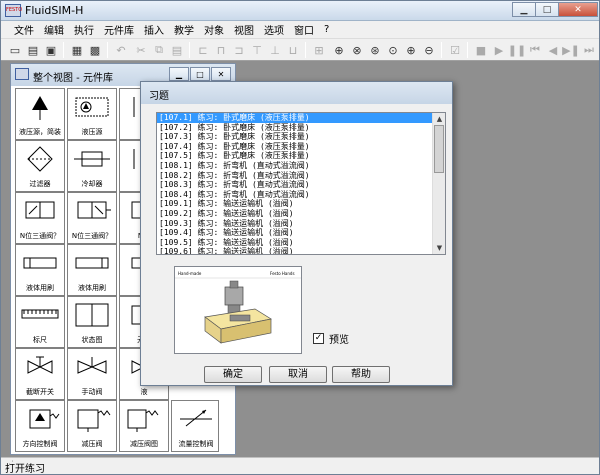  What do you see at coordinates (499, 50) in the screenshot?
I see `play-icon: ▶` at bounding box center [499, 50].